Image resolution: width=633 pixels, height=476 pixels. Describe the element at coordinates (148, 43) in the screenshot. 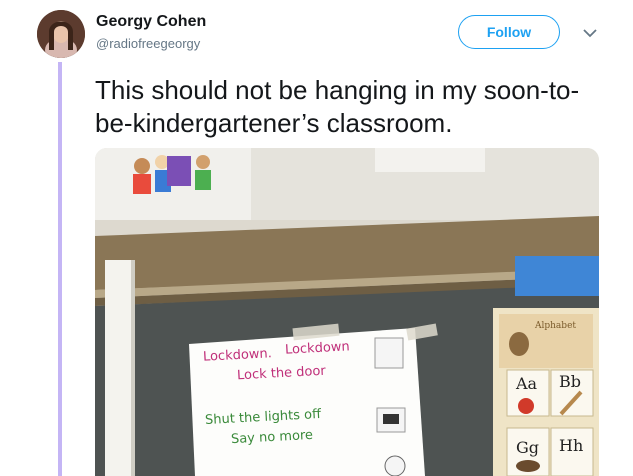

I see `user-handle: @radiofreegeorgy` at that location.